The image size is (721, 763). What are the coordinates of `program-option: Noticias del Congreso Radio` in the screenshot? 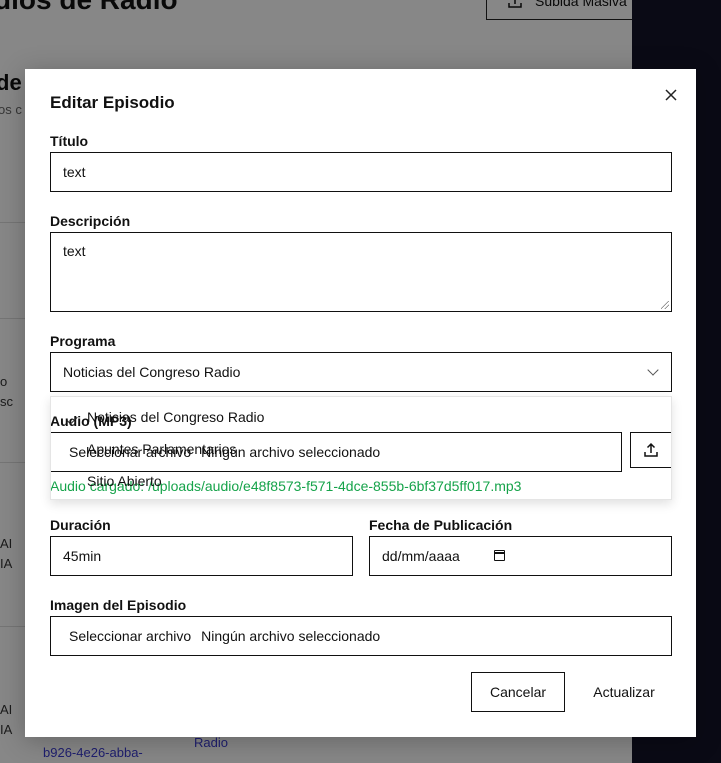 It's located at (175, 417).